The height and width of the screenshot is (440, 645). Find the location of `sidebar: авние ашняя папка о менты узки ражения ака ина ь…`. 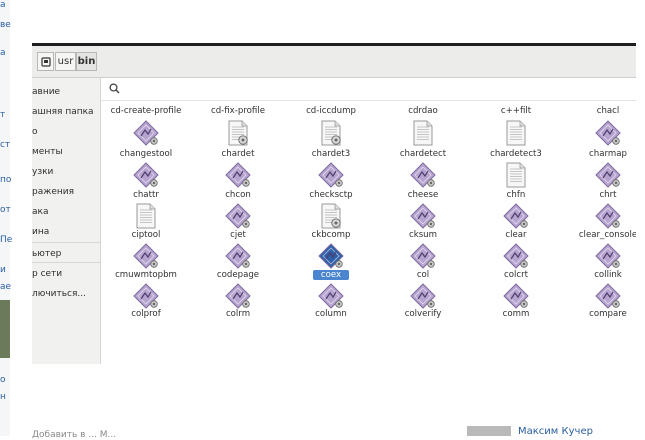

sidebar: авние ашняя папка о менты узки ражения ака ина ь… is located at coordinates (66, 221).